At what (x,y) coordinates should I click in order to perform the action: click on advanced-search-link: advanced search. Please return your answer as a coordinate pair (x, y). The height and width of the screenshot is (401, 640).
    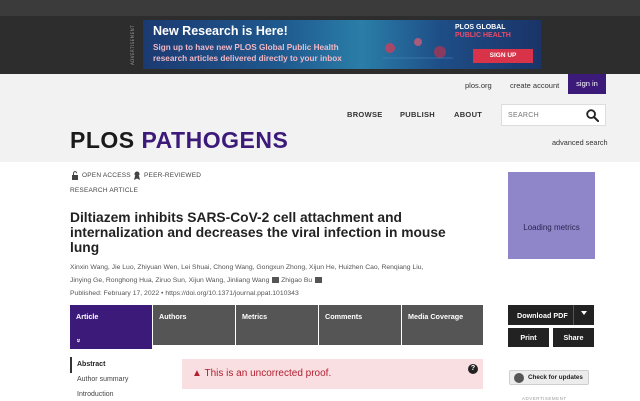
    Looking at the image, I should click on (580, 142).